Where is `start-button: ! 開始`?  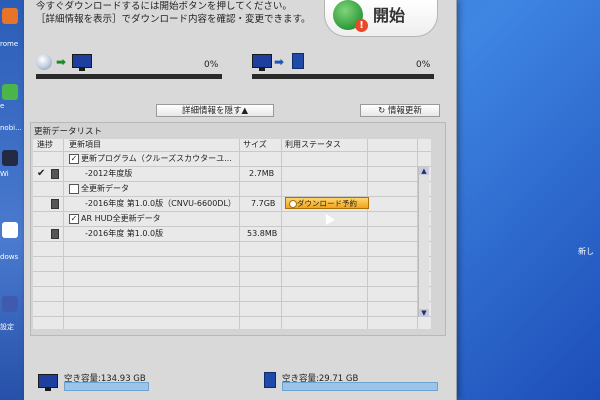 start-button: ! 開始 is located at coordinates (381, 18).